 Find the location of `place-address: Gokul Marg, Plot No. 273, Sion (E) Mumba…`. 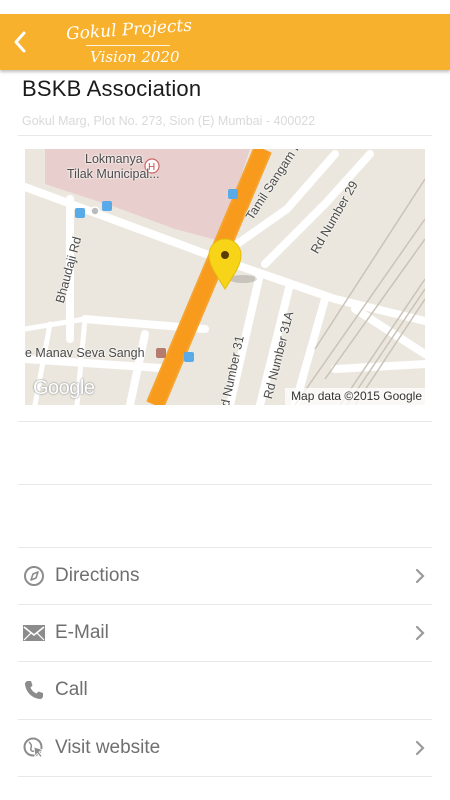

place-address: Gokul Marg, Plot No. 273, Sion (E) Mumba… is located at coordinates (169, 121).